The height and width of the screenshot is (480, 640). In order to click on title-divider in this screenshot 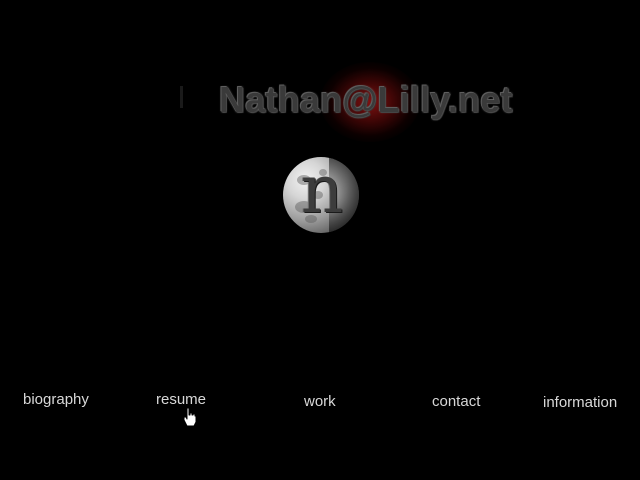, I will do `click(181, 97)`.